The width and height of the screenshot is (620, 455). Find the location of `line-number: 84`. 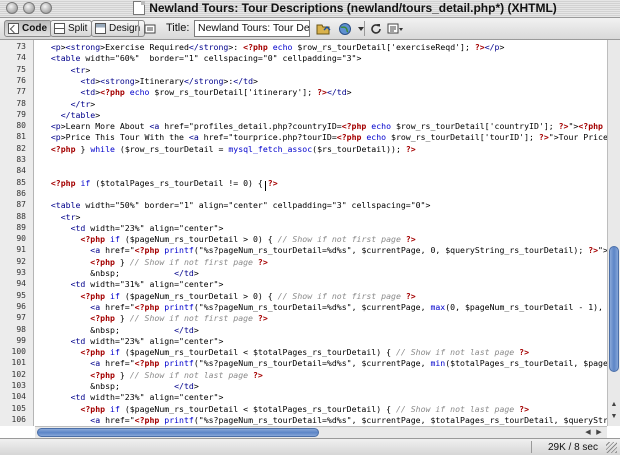

line-number: 84 is located at coordinates (21, 171).